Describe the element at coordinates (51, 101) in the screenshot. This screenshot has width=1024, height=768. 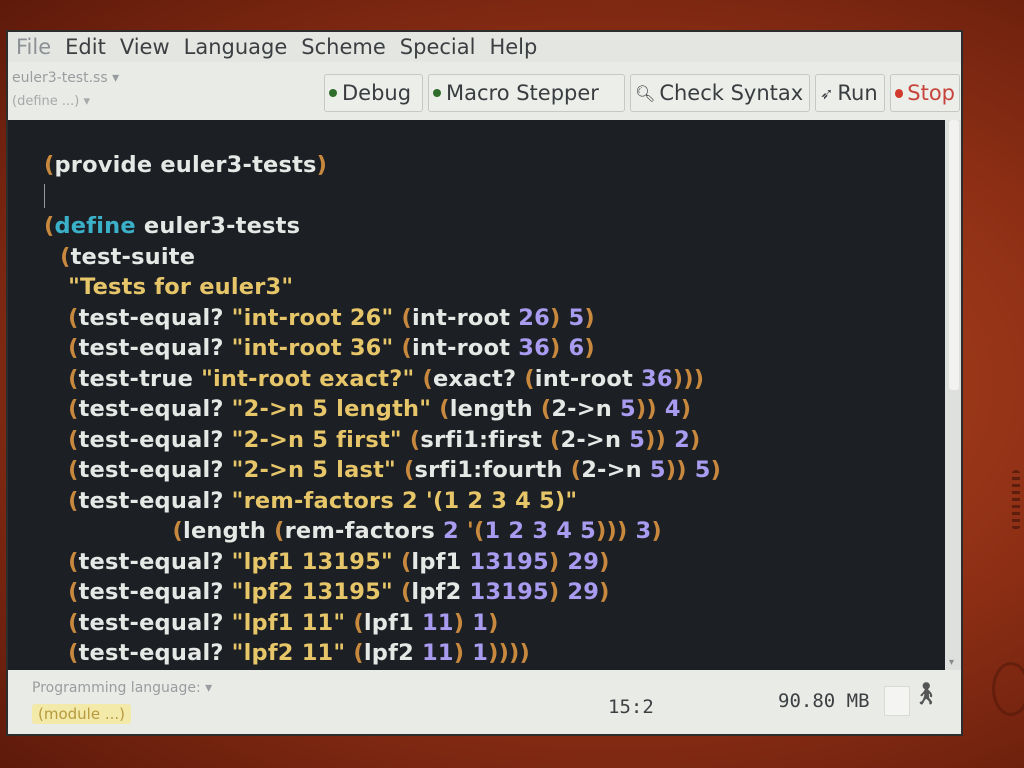
I see `define-popup: (define ...) ▾` at that location.